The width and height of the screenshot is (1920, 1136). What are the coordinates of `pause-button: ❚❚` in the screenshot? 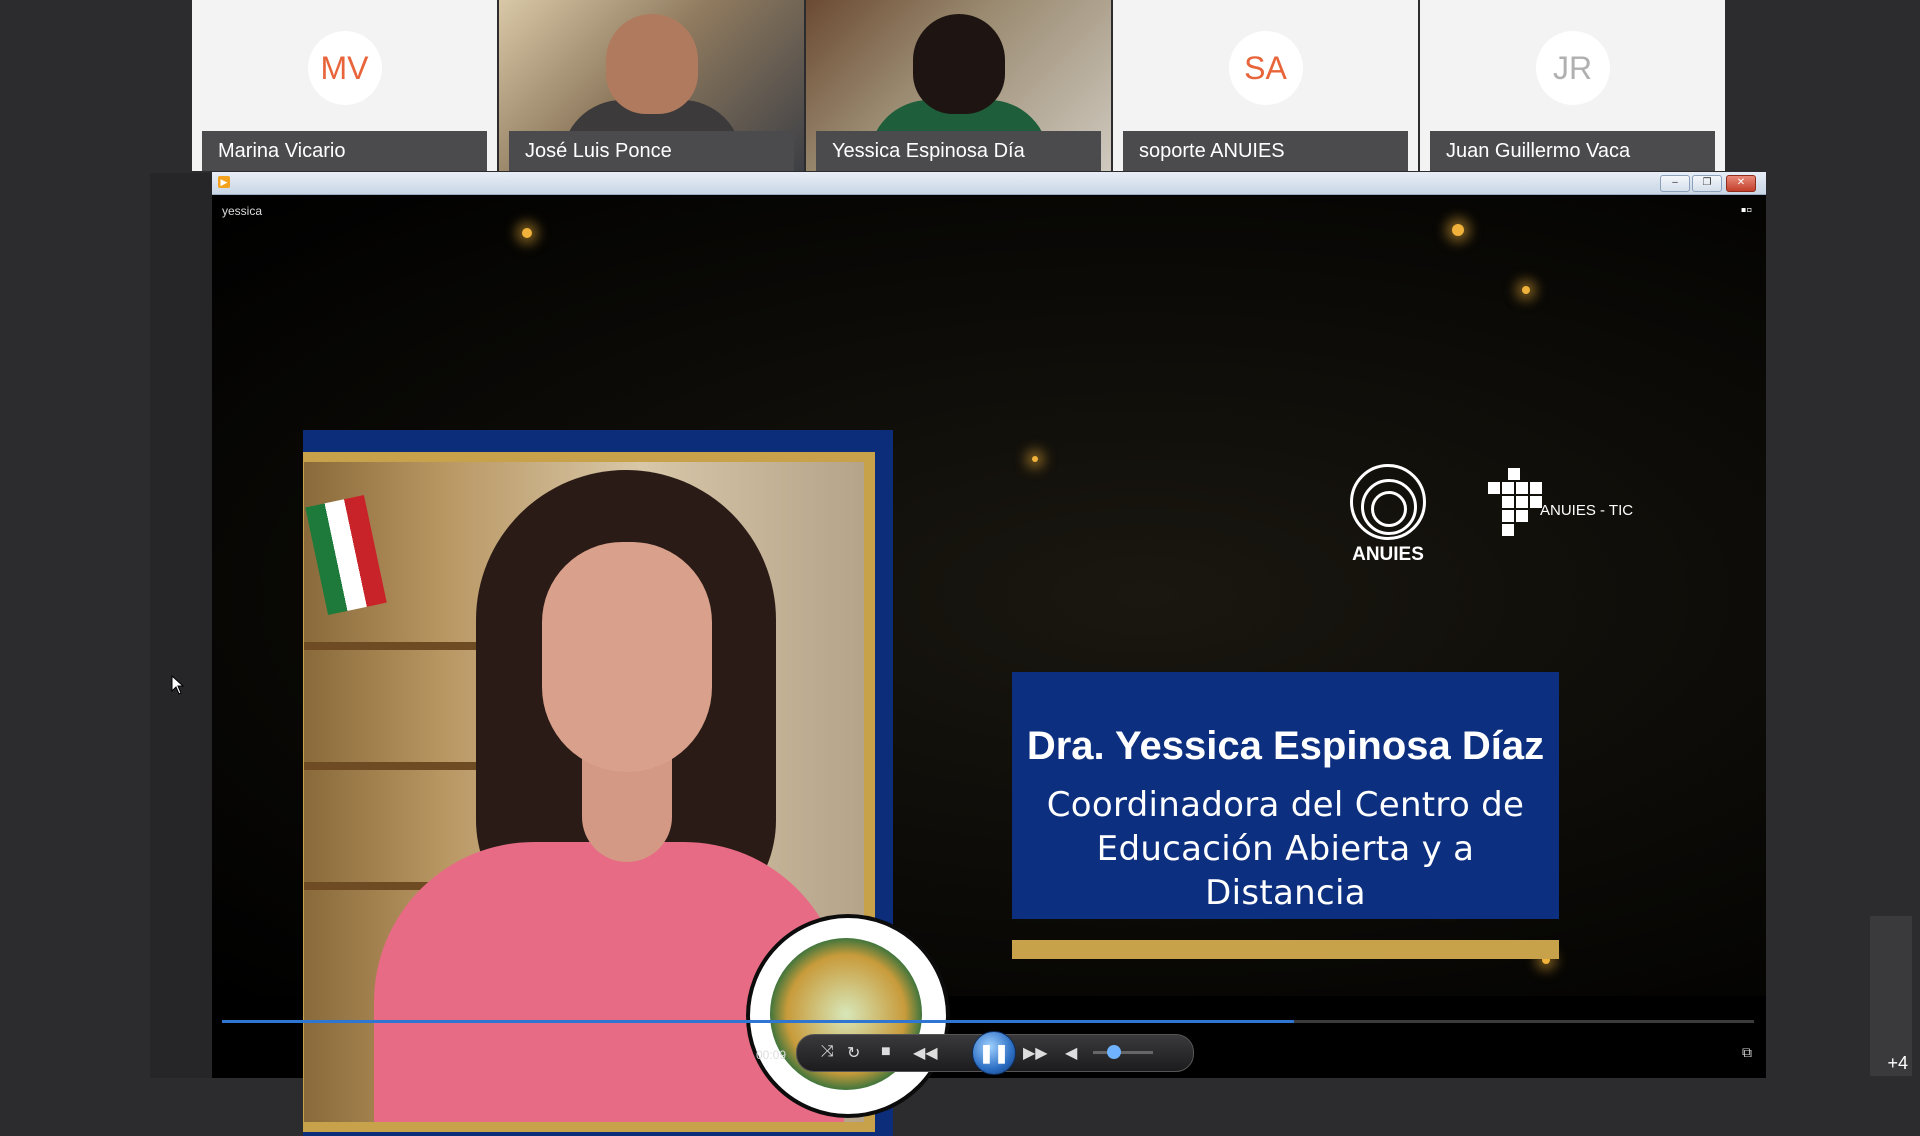 It's located at (994, 1053).